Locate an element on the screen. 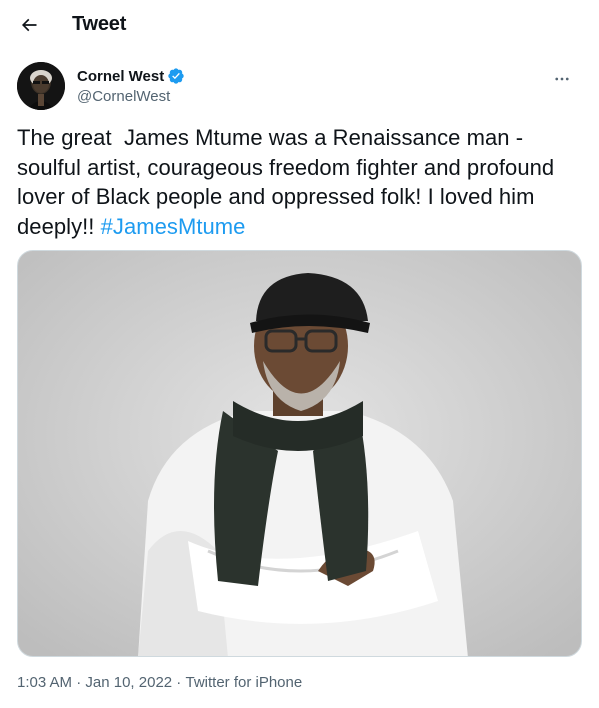 This screenshot has width=599, height=708. page-title: Tweet is located at coordinates (99, 24).